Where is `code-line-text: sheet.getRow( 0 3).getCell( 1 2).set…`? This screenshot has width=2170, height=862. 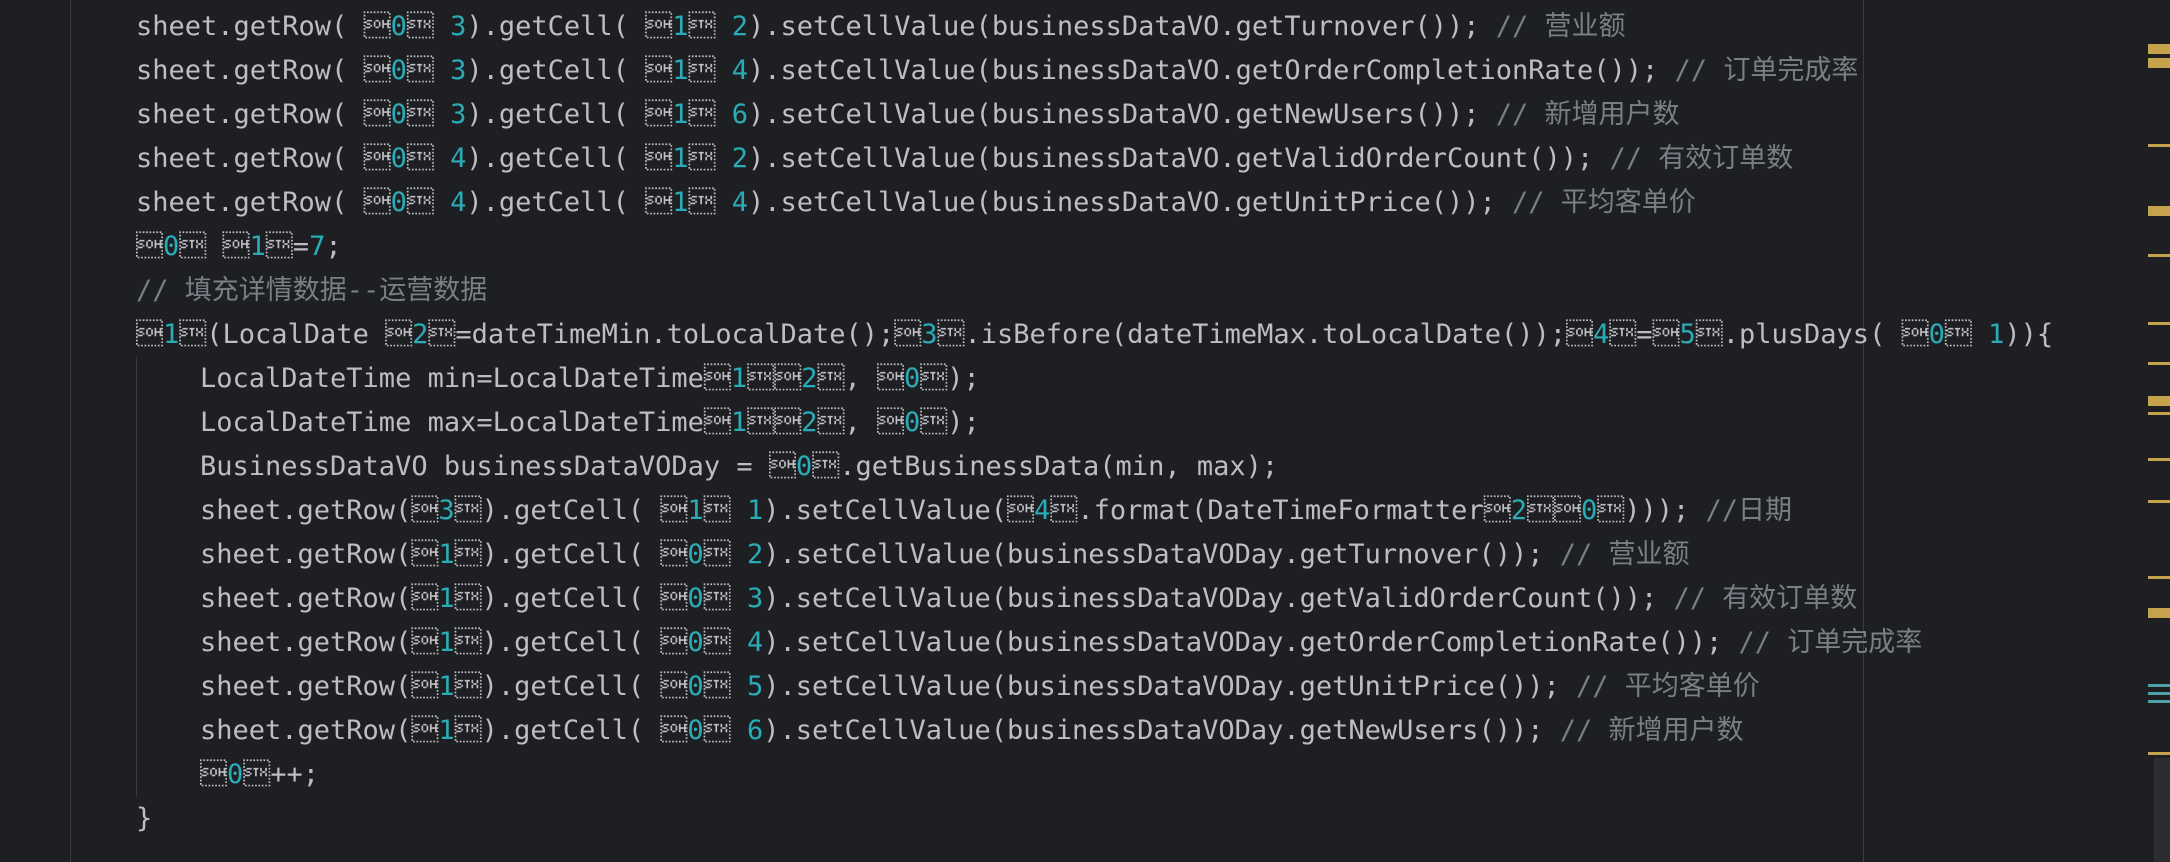 code-line-text: sheet.getRow( 0 3).getCell( 1 2).set… is located at coordinates (881, 26).